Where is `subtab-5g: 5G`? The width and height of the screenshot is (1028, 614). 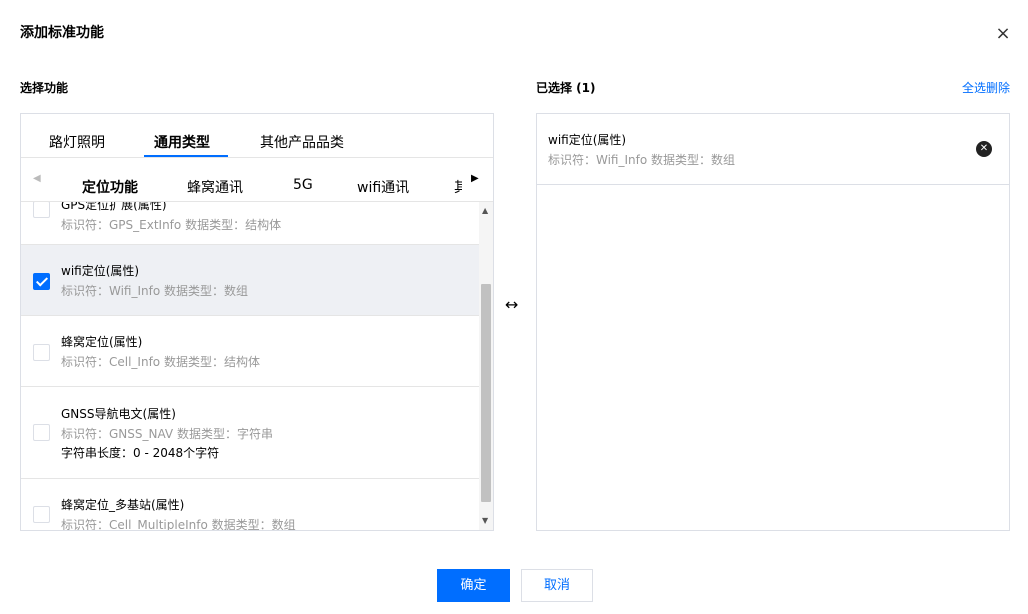
subtab-5g: 5G is located at coordinates (303, 185).